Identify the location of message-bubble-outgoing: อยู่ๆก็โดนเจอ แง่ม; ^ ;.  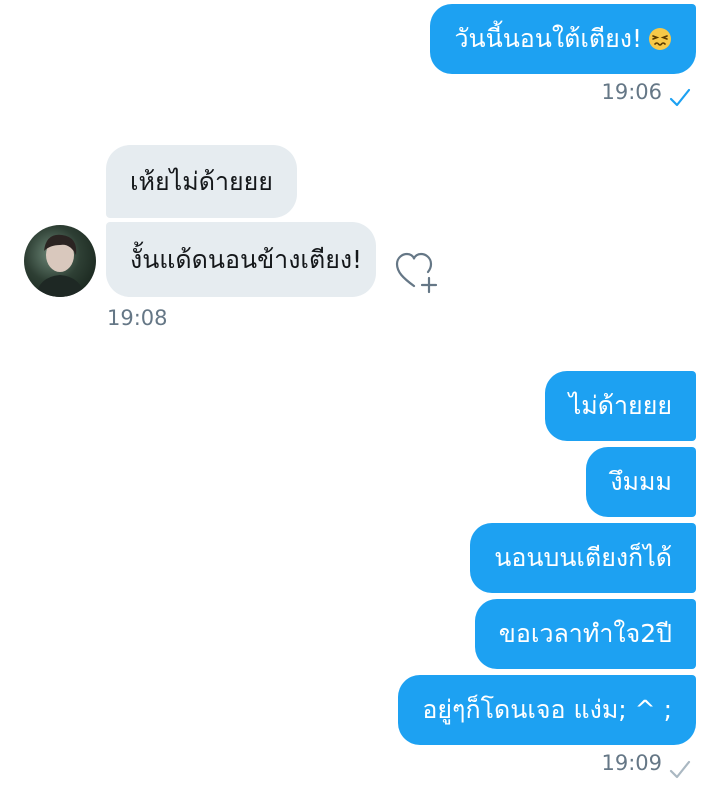
(547, 710).